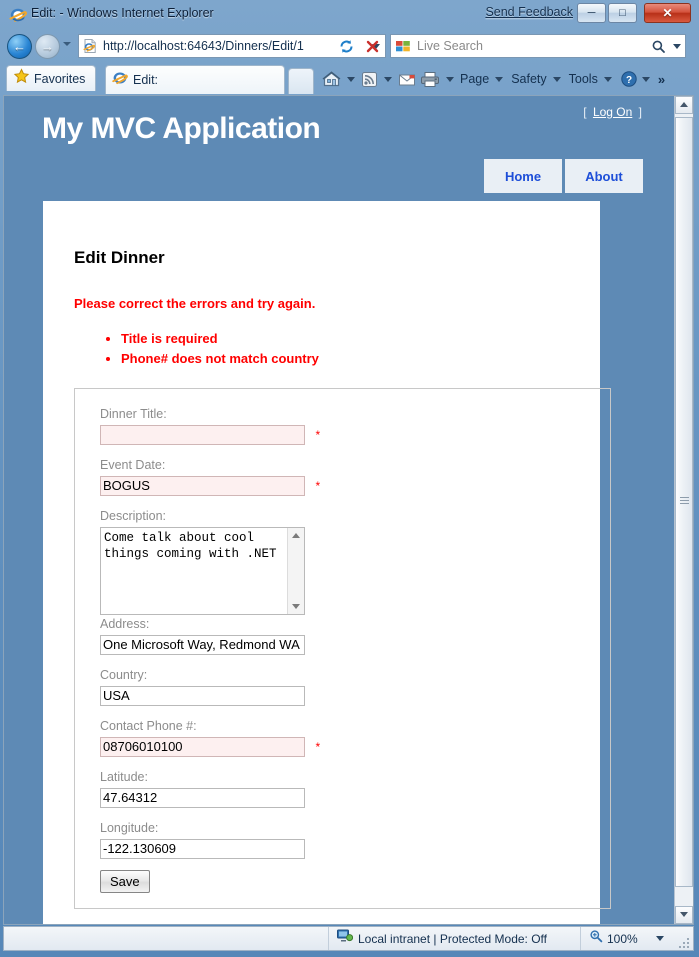 This screenshot has width=699, height=957. I want to click on contact-phone-input: 08706010100, so click(202, 747).